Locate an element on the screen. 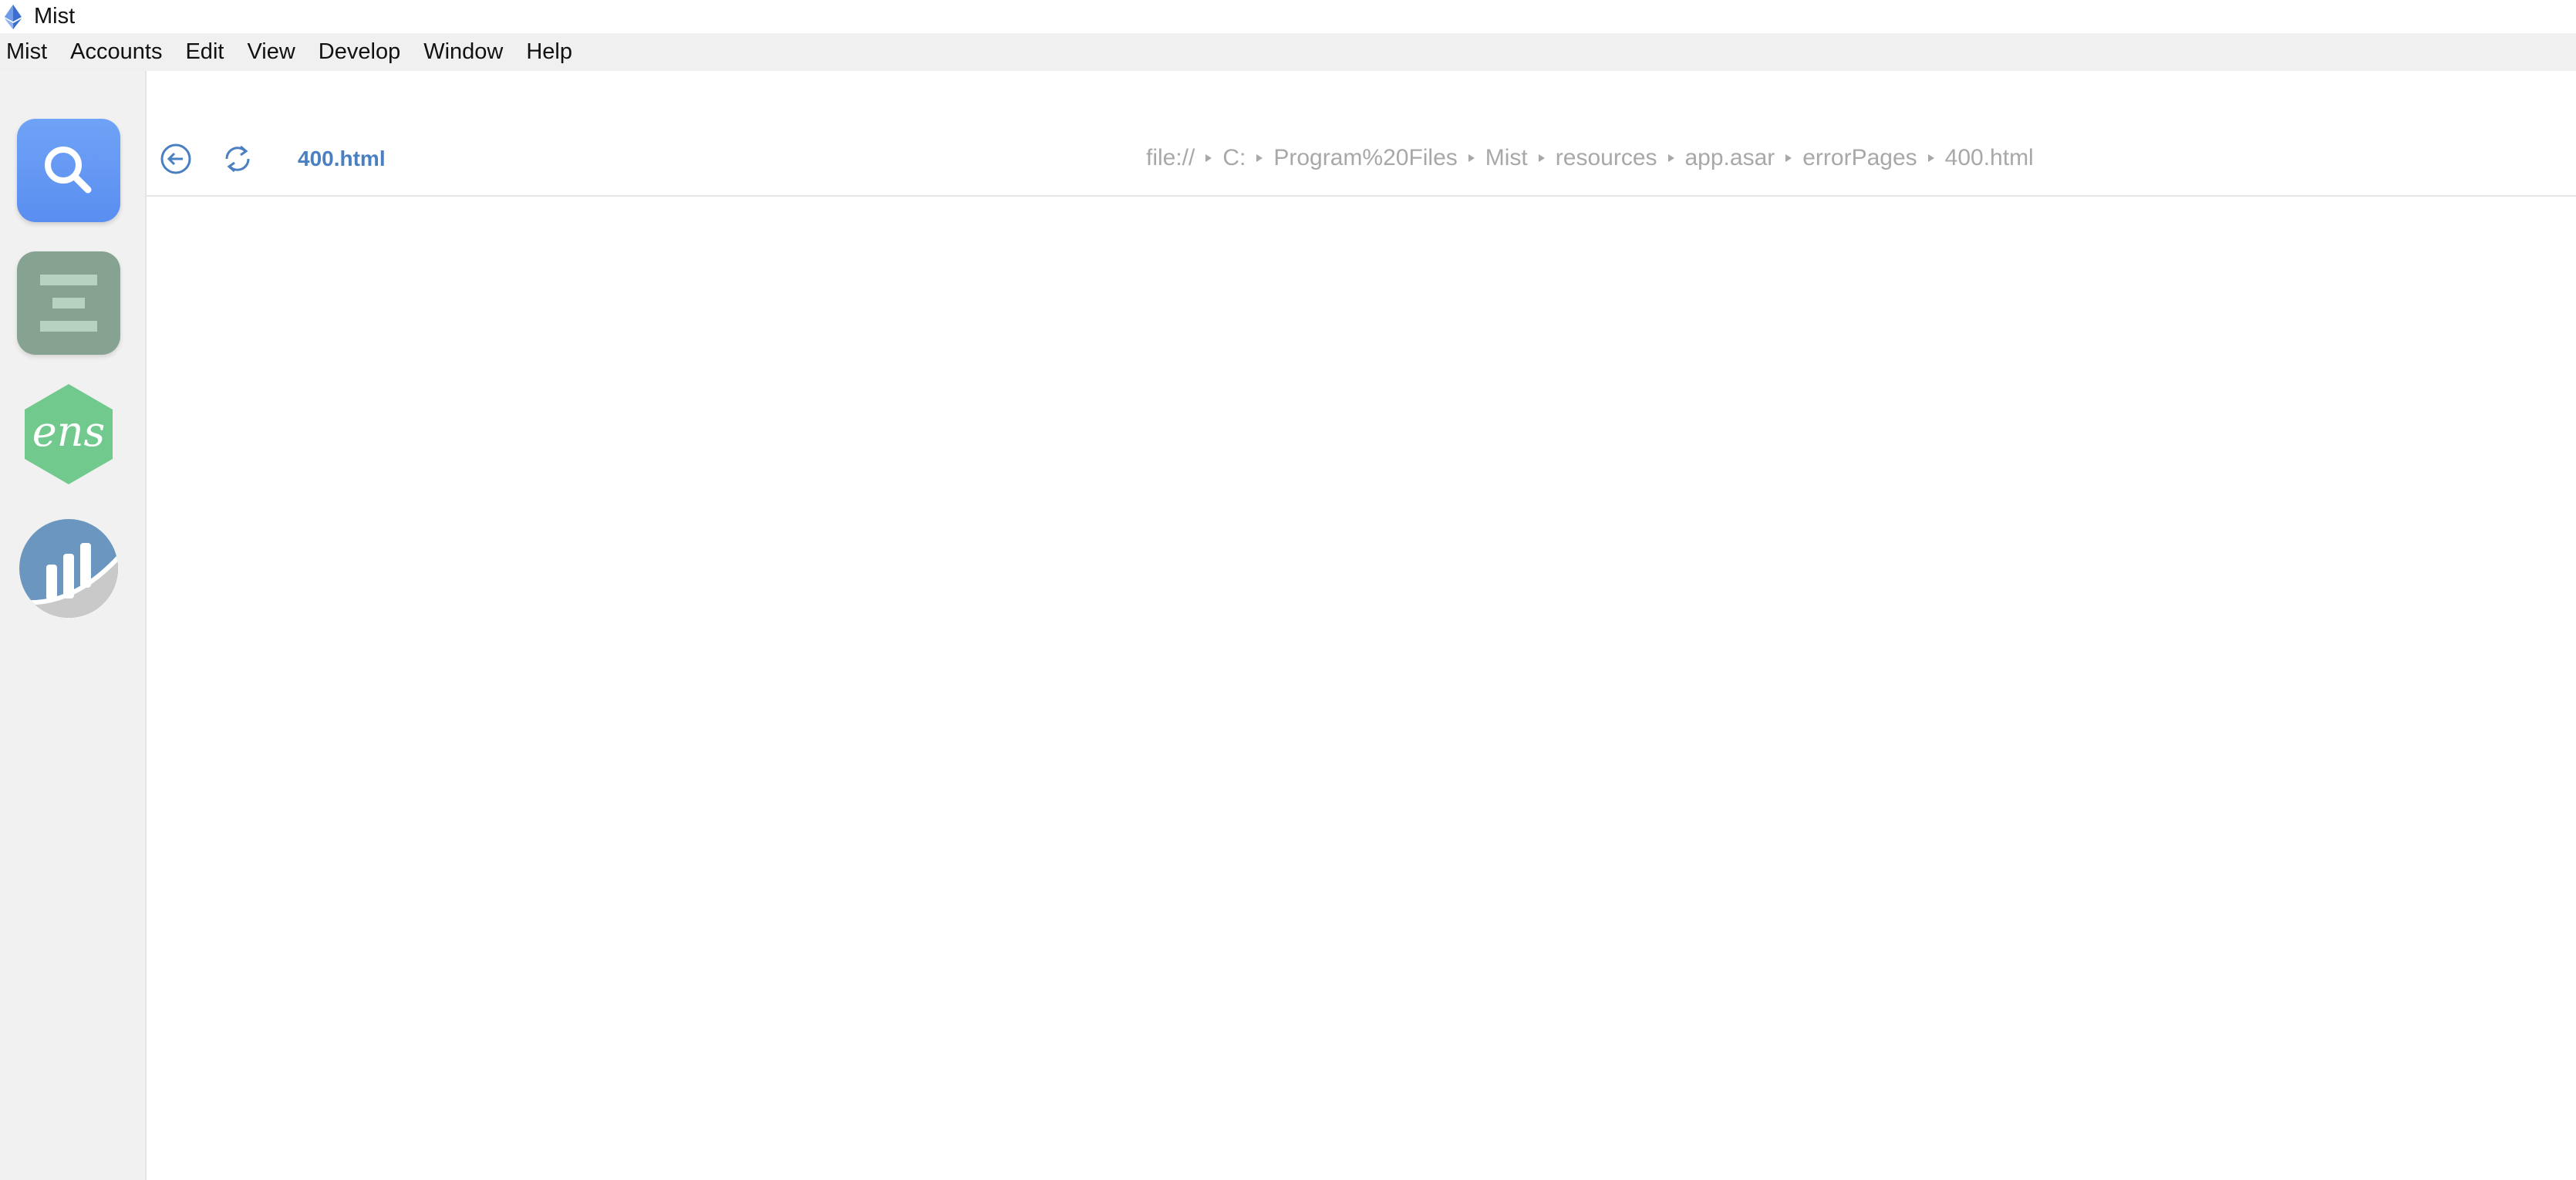 This screenshot has height=1180, width=2576. menu-edit: Edit is located at coordinates (204, 52).